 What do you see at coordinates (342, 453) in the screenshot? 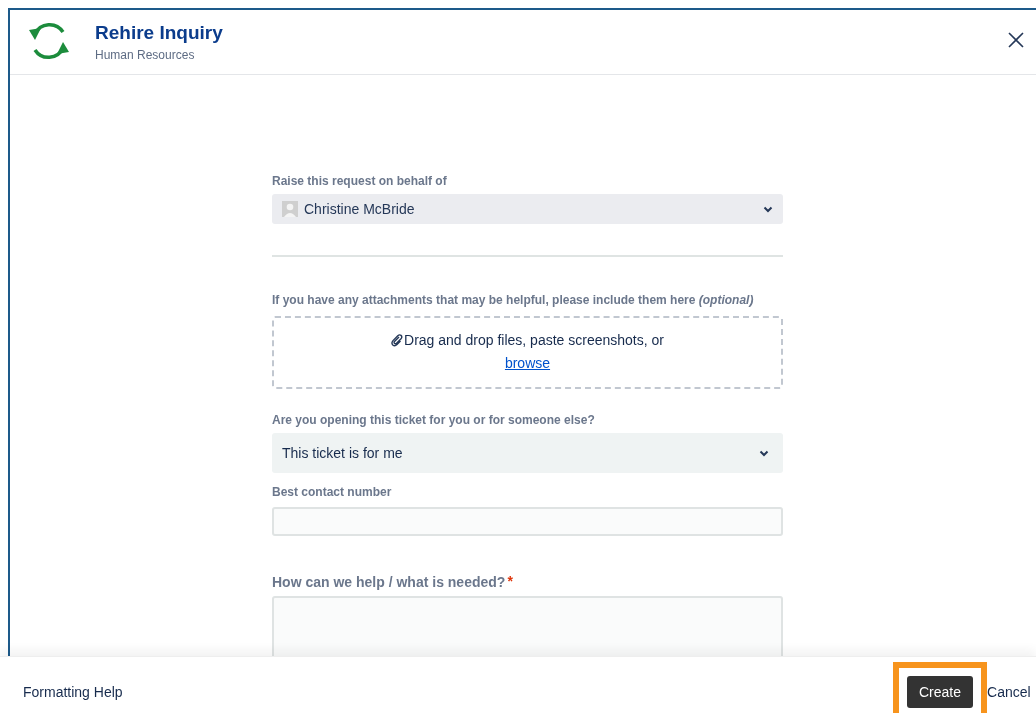
I see `selected-option: This ticket is for me` at bounding box center [342, 453].